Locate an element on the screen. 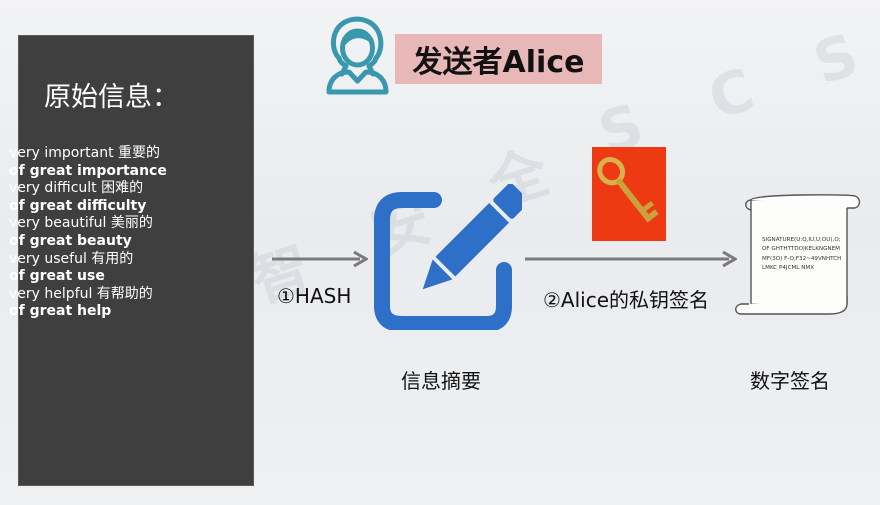  sender-header: 发送者Alice is located at coordinates (498, 59).